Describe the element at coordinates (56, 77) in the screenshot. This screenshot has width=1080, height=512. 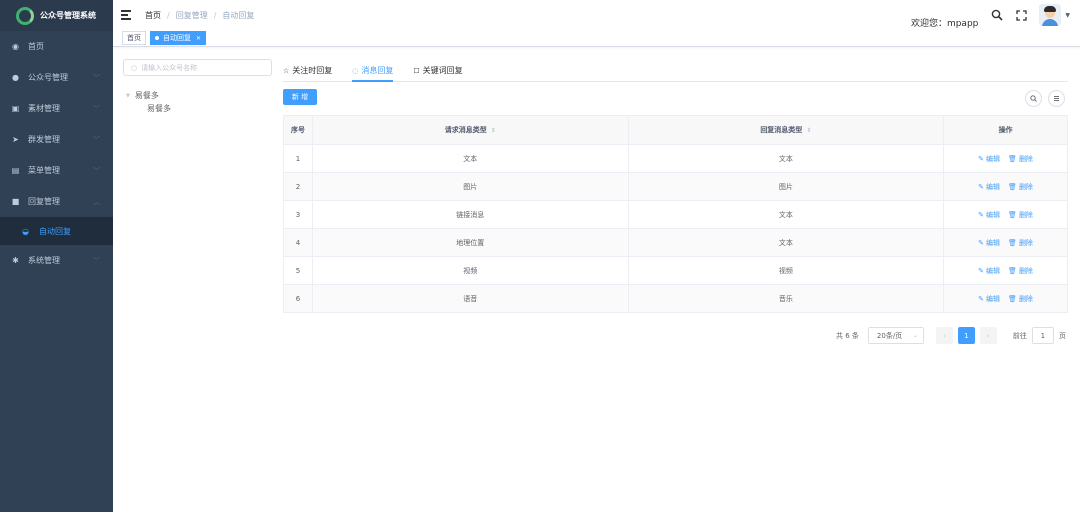
I see `sidebar-item-1: ● 公众号管理 ﹀` at that location.